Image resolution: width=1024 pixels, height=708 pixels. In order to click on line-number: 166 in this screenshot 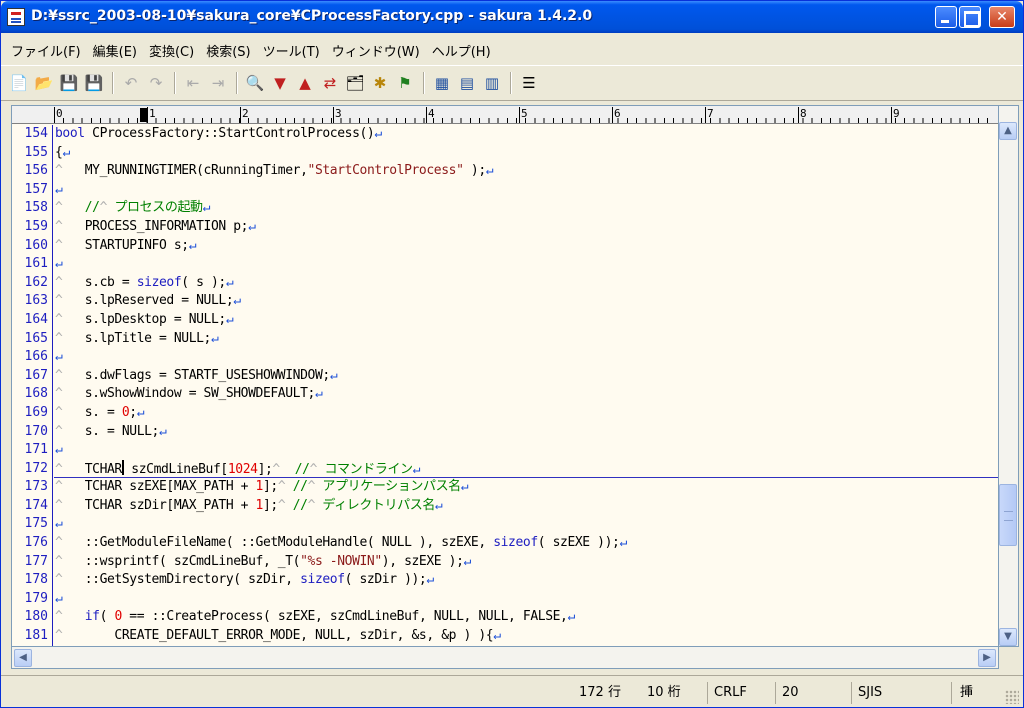, I will do `click(30, 357)`.